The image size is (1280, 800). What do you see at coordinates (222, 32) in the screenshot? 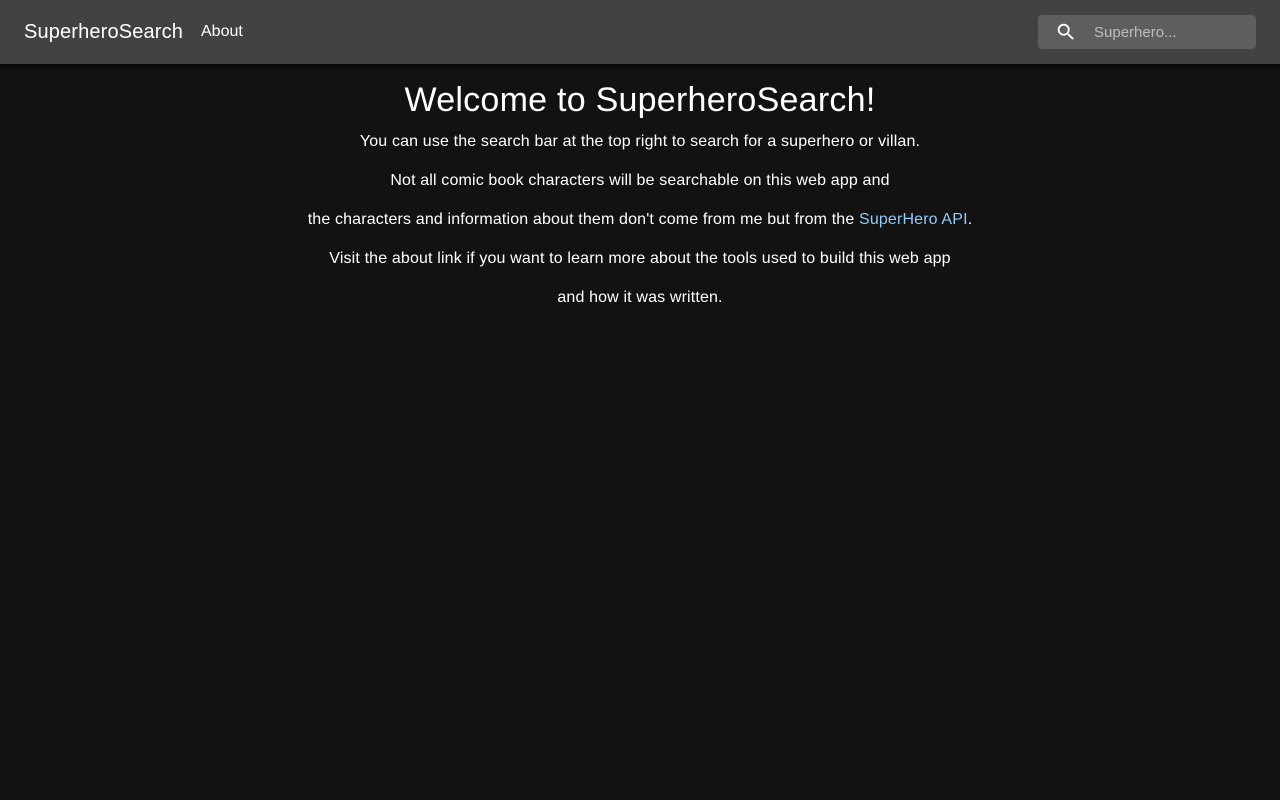
I see `nav-about-link: About` at bounding box center [222, 32].